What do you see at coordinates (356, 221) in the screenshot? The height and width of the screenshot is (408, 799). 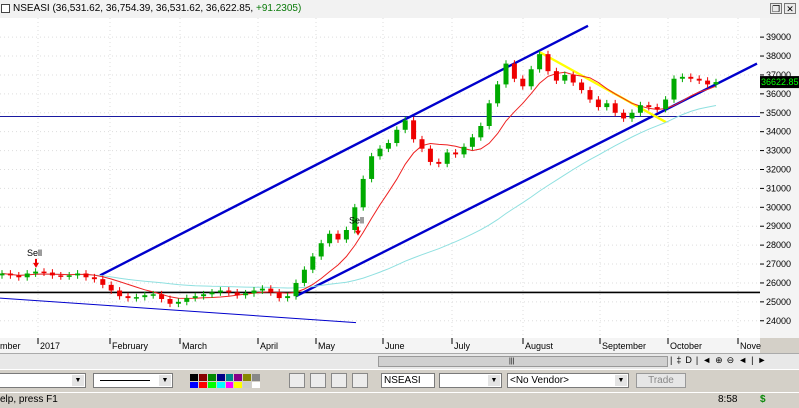 I see `sell-signal-label: Sell` at bounding box center [356, 221].